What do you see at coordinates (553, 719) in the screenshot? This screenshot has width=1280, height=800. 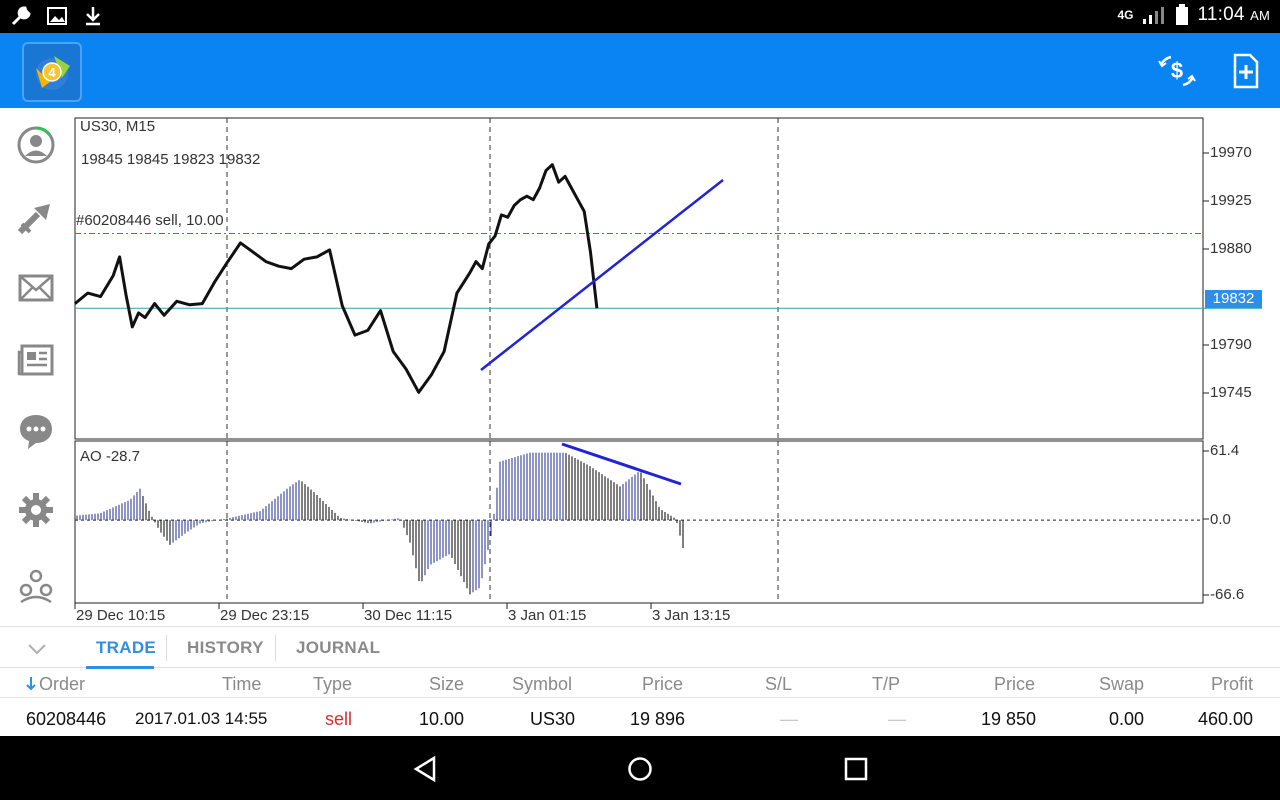 I see `cell-symbol: US30` at bounding box center [553, 719].